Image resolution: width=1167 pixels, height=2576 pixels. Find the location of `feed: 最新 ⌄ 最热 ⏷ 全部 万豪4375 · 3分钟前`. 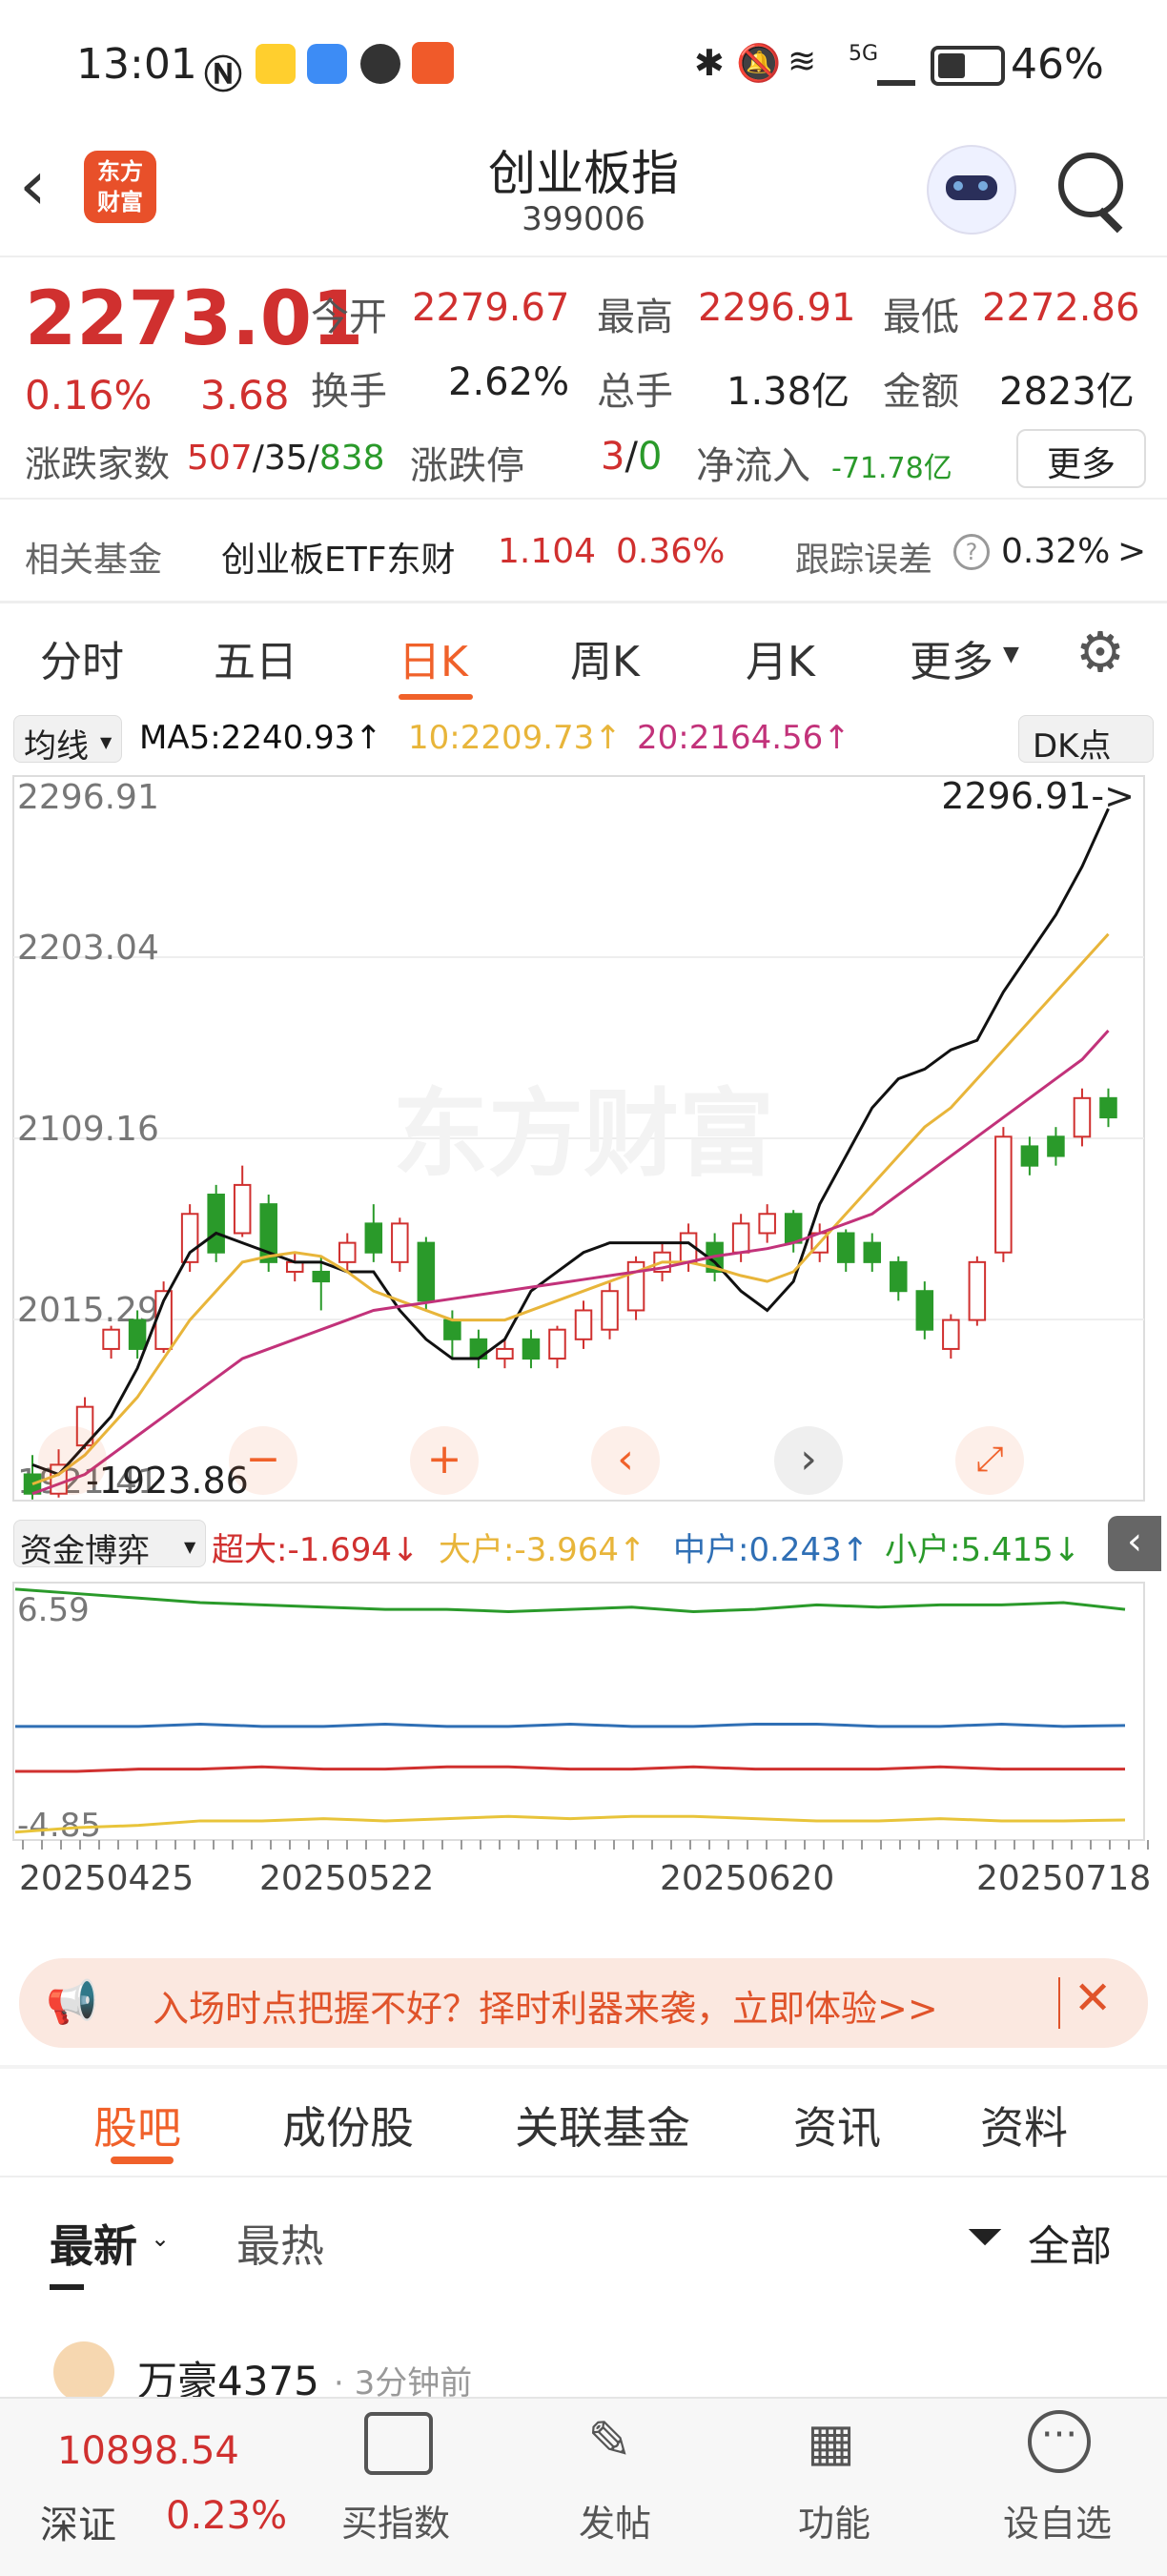

feed: 最新 ⌄ 最热 ⏷ 全部 万豪4375 · 3分钟前 is located at coordinates (583, 2291).